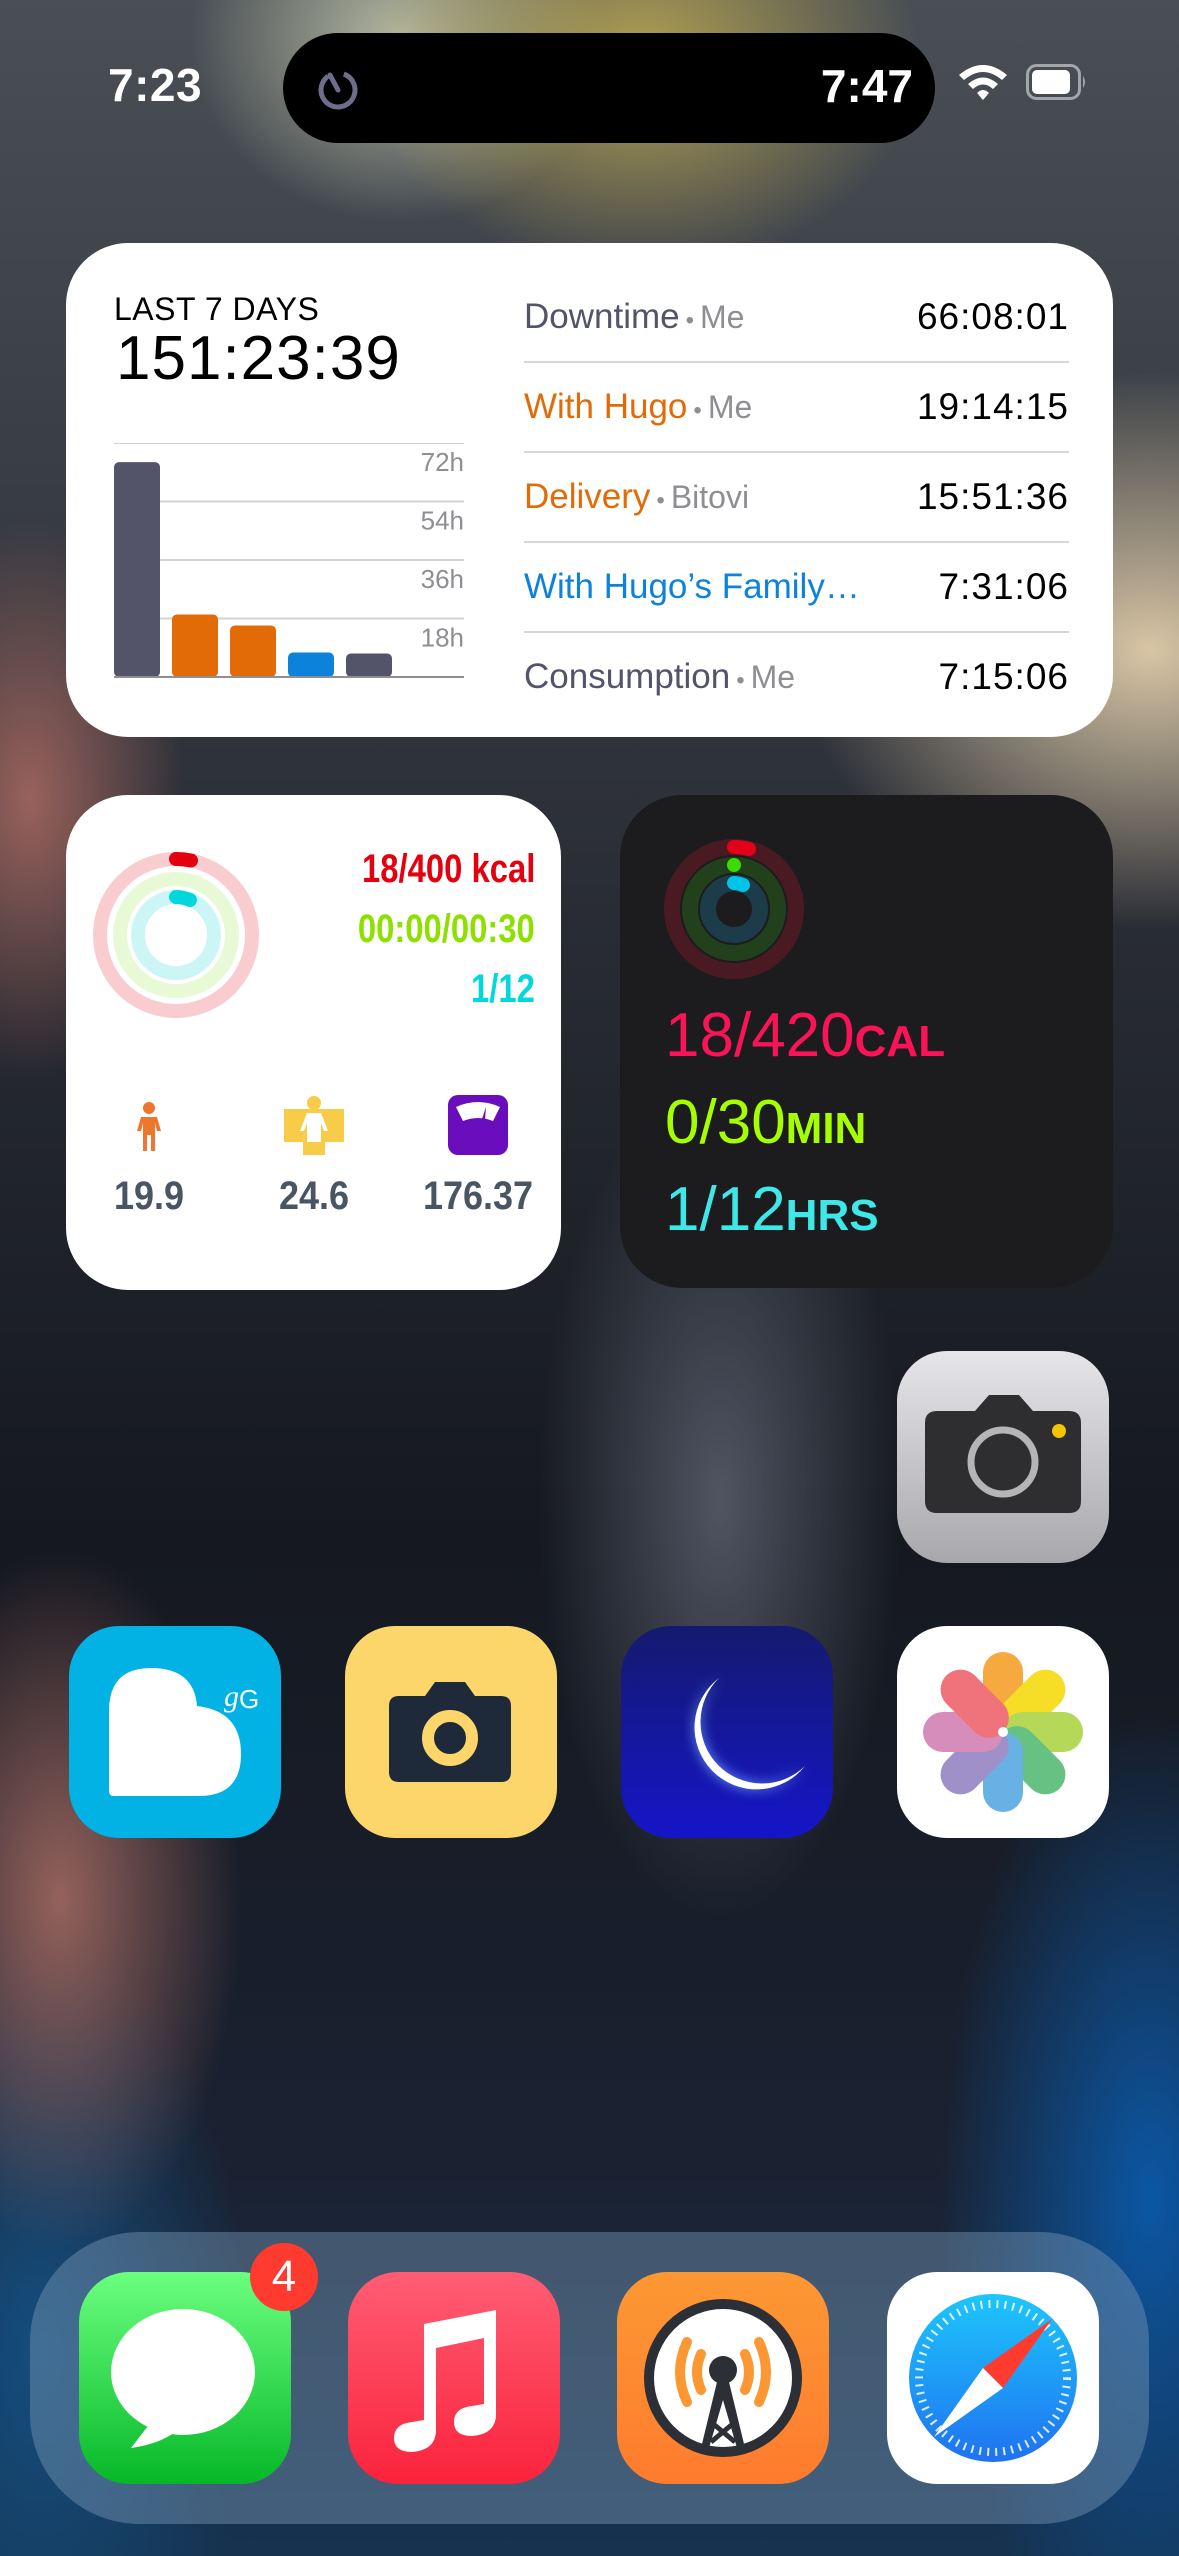  Describe the element at coordinates (442, 521) in the screenshot. I see `y-tick-label: 54h` at that location.